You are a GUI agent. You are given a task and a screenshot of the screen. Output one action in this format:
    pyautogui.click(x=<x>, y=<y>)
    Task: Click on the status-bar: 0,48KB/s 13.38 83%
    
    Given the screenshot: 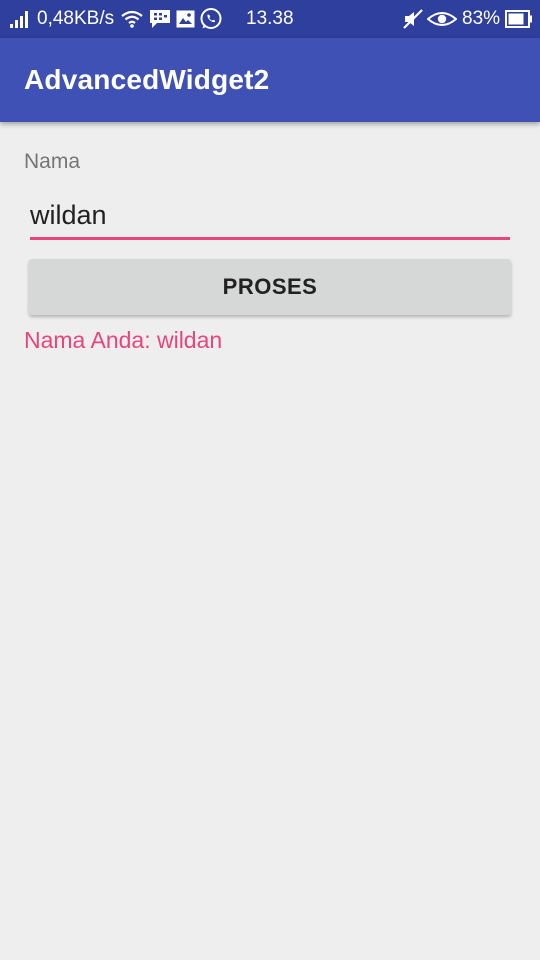 What is the action you would take?
    pyautogui.click(x=270, y=19)
    